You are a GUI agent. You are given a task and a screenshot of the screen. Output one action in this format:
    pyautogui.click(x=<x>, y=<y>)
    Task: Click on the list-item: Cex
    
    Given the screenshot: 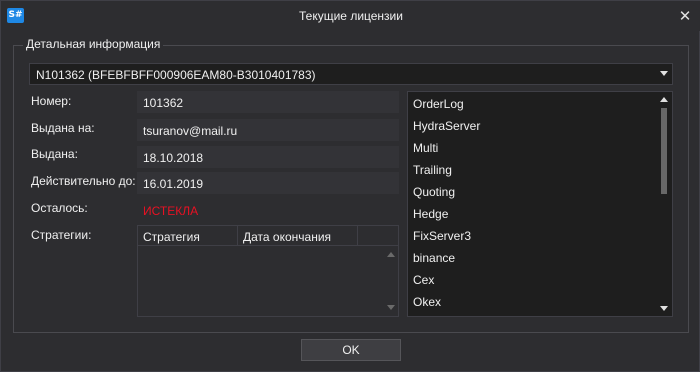 What is the action you would take?
    pyautogui.click(x=423, y=280)
    